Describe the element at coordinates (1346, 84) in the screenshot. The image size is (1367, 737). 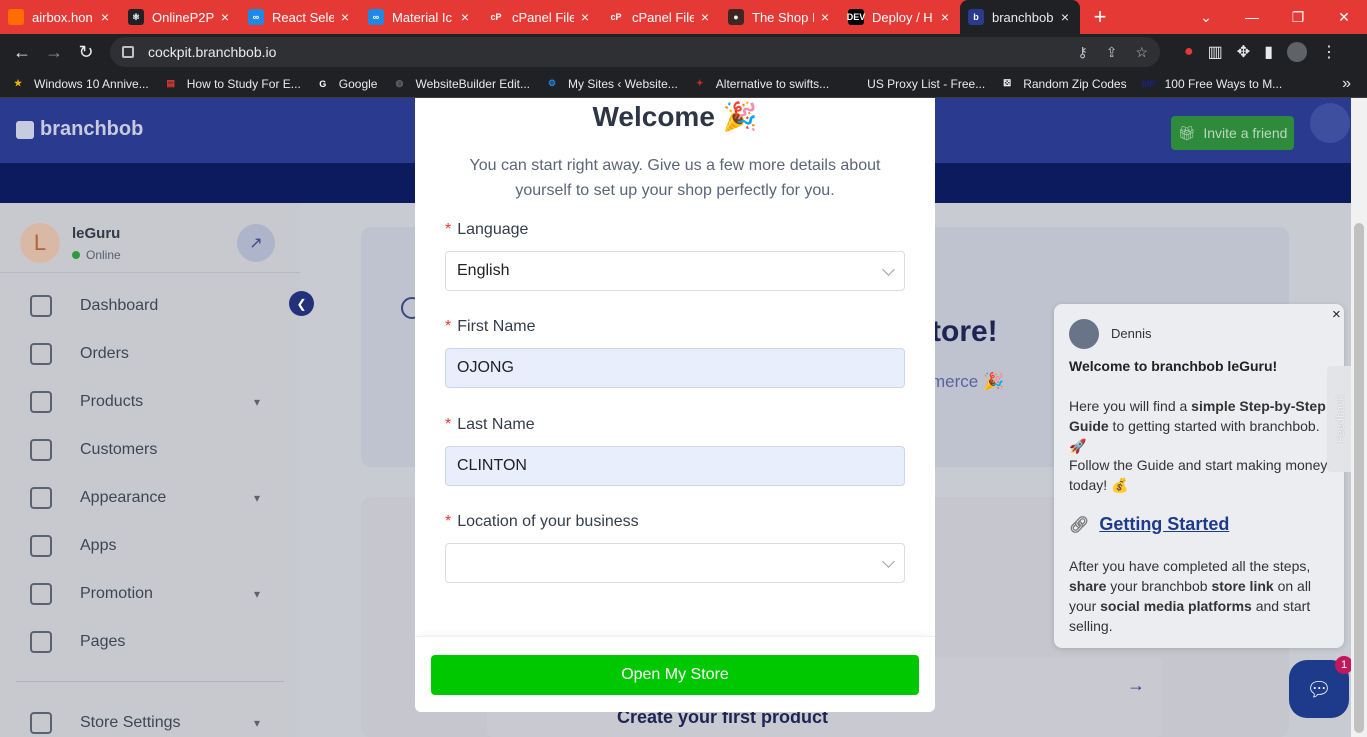
I see `bookmarks-overflow-button: »` at that location.